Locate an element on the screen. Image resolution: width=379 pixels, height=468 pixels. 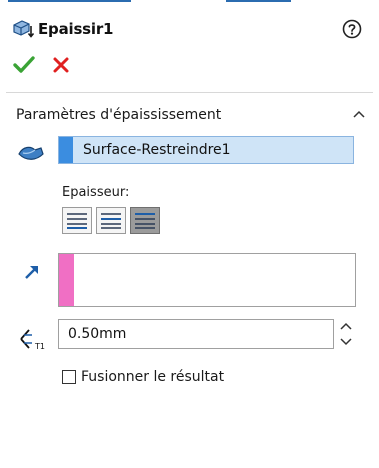
help-icon is located at coordinates (352, 29).